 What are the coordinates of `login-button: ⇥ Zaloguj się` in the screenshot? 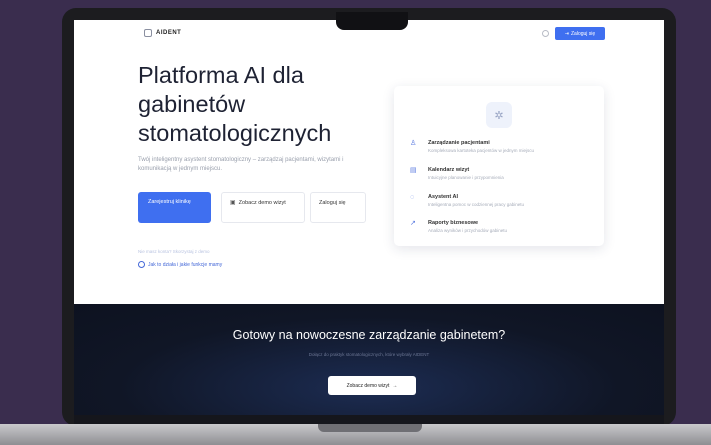 It's located at (580, 33).